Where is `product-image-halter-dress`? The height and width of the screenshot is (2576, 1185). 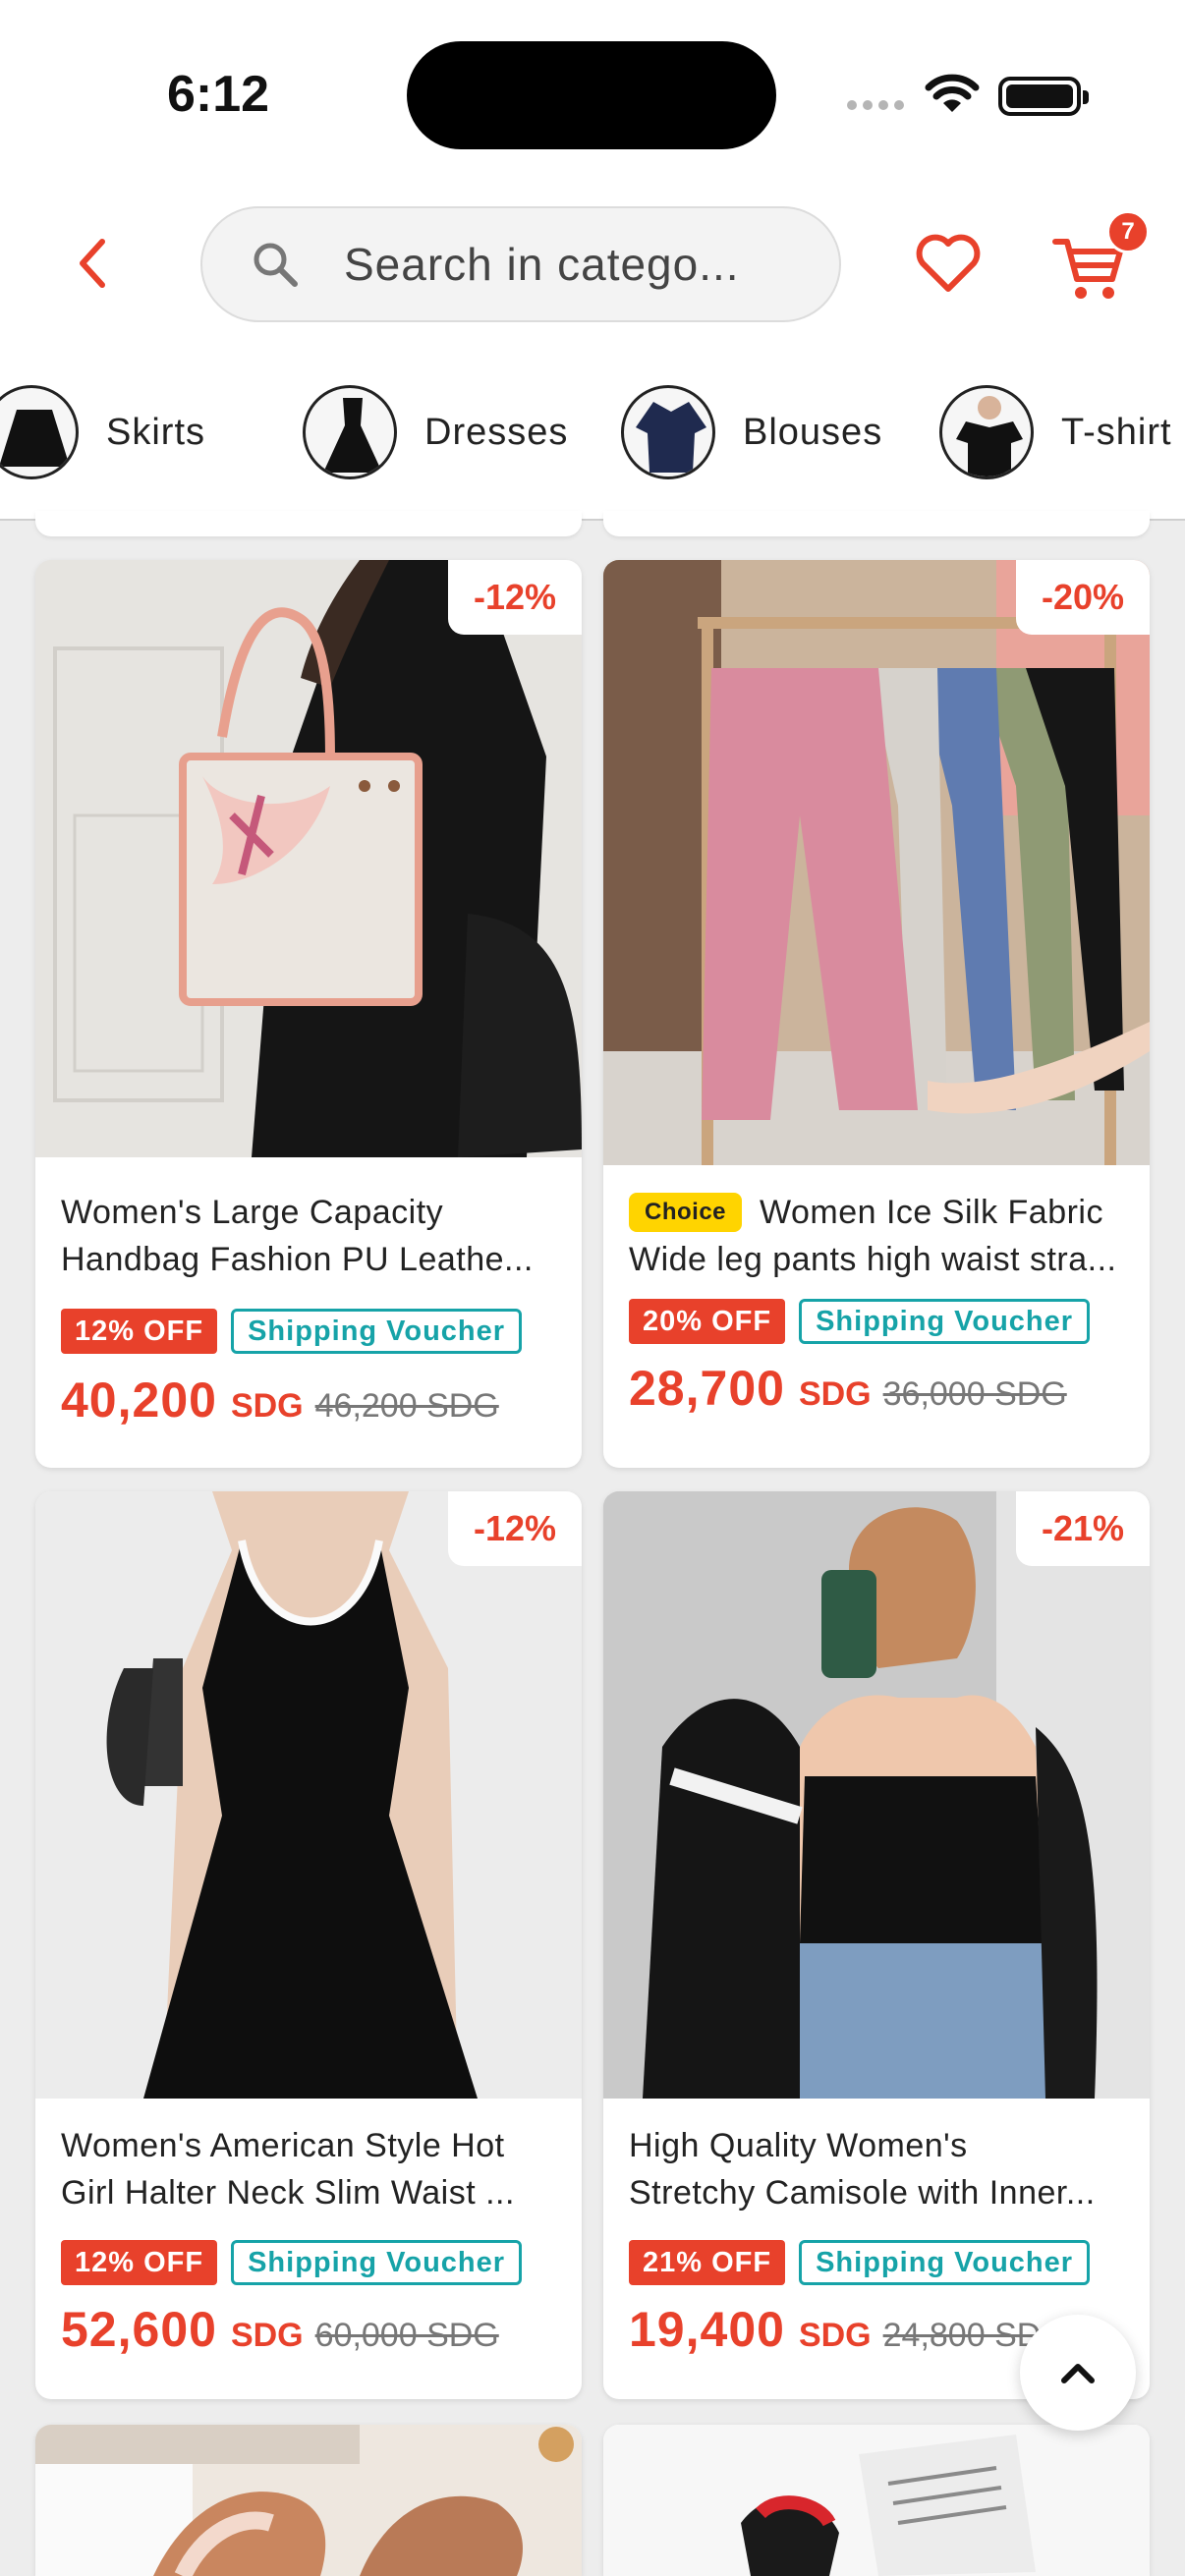
product-image-halter-dress is located at coordinates (309, 1795).